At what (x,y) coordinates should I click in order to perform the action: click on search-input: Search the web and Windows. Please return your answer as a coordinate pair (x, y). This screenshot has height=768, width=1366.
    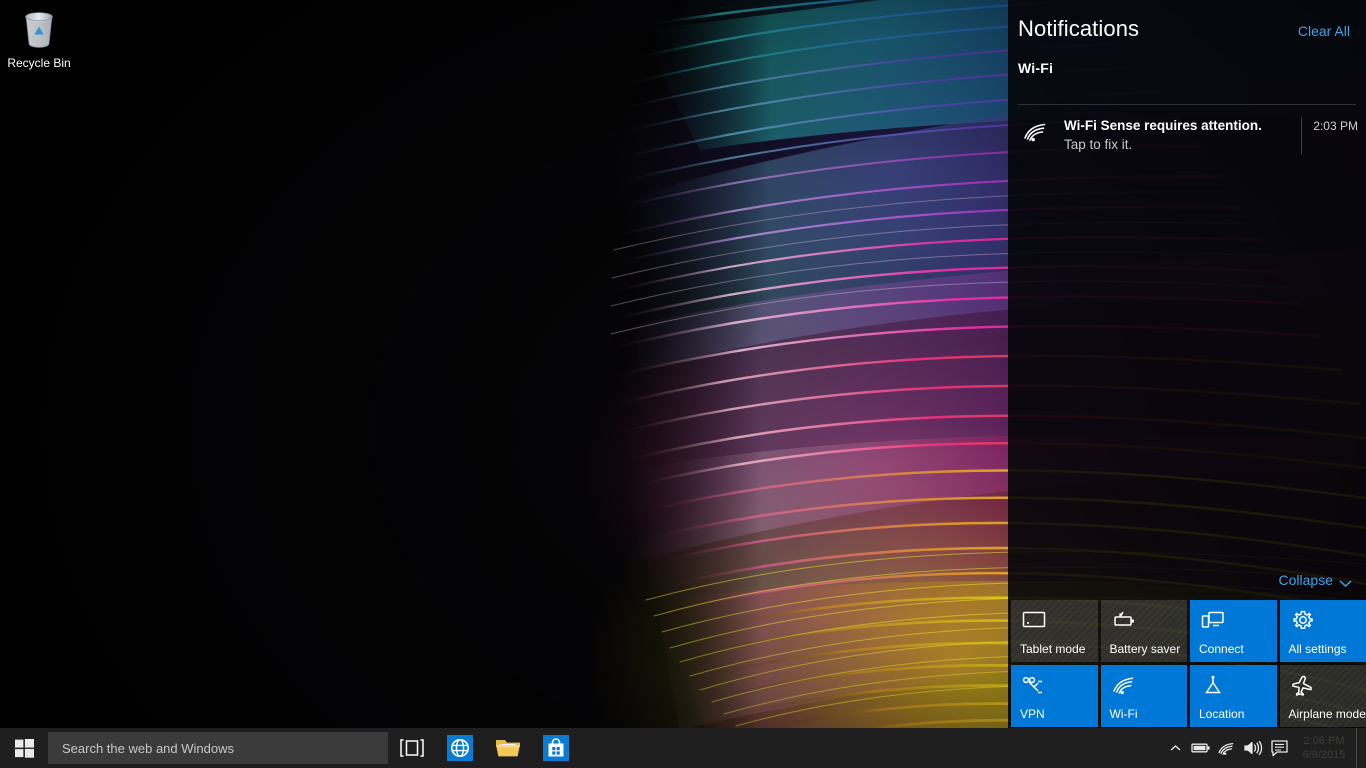
    Looking at the image, I should click on (218, 748).